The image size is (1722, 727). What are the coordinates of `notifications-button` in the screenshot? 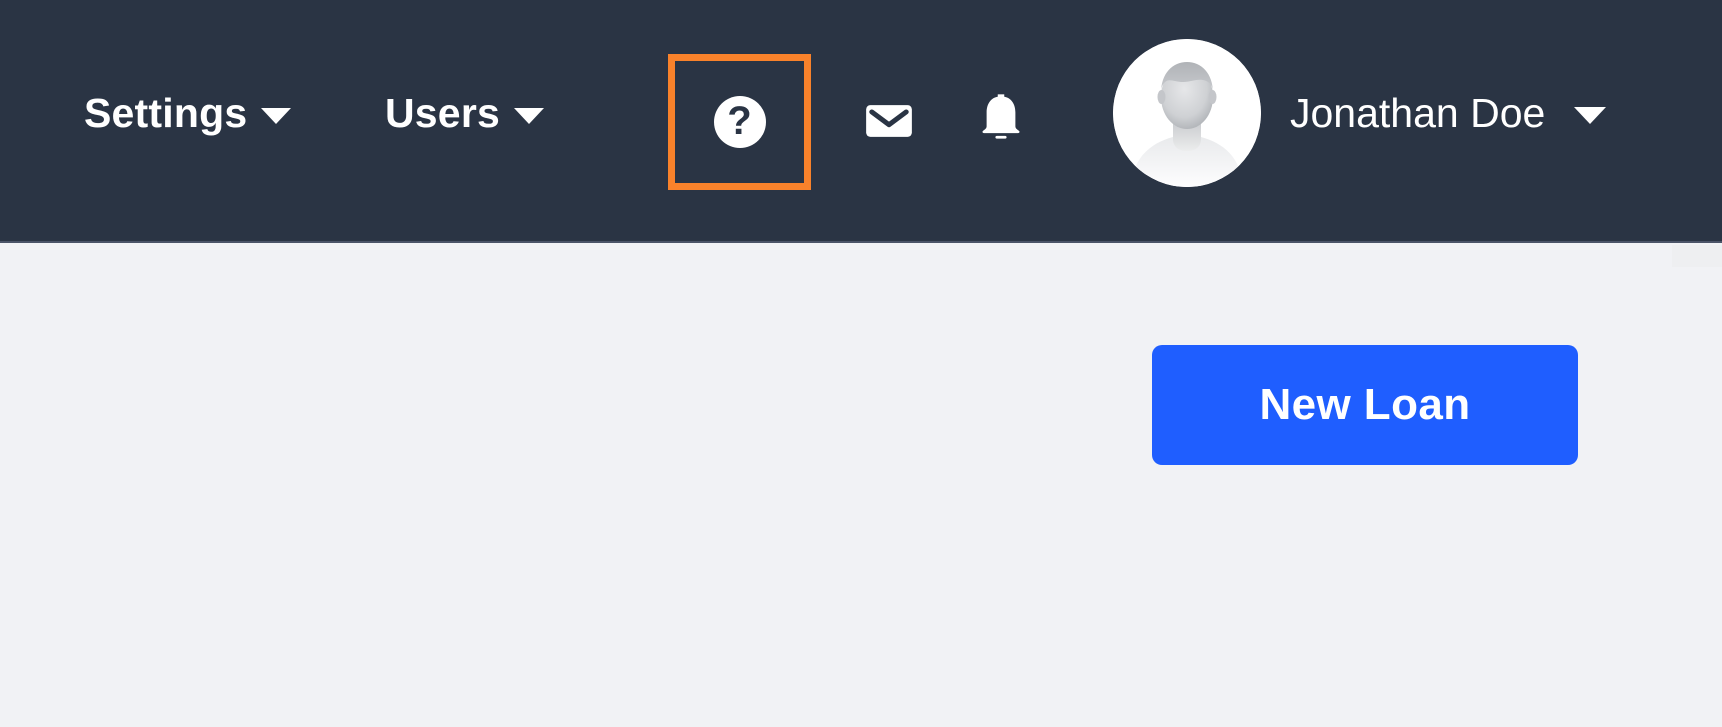 It's located at (1001, 118).